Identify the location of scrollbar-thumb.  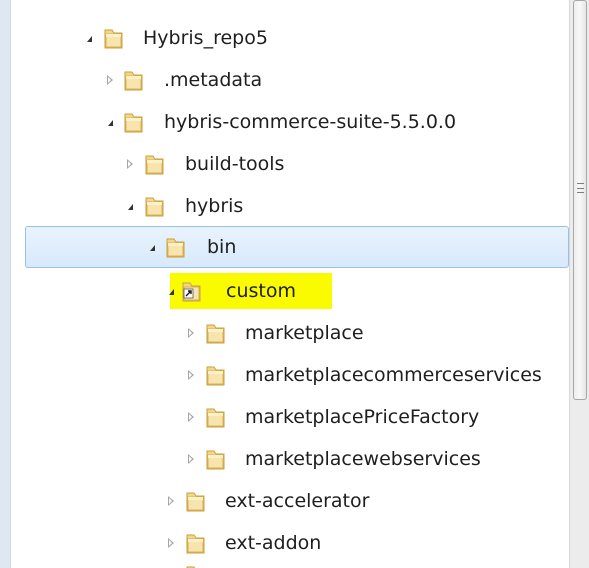
(580, 200).